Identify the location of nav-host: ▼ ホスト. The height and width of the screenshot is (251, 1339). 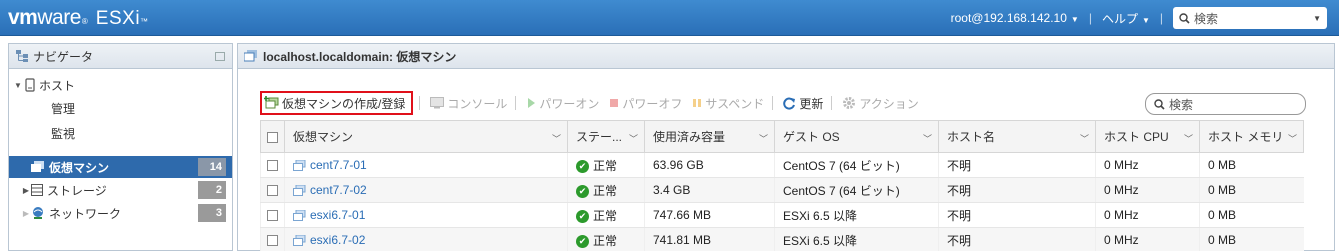
(120, 85).